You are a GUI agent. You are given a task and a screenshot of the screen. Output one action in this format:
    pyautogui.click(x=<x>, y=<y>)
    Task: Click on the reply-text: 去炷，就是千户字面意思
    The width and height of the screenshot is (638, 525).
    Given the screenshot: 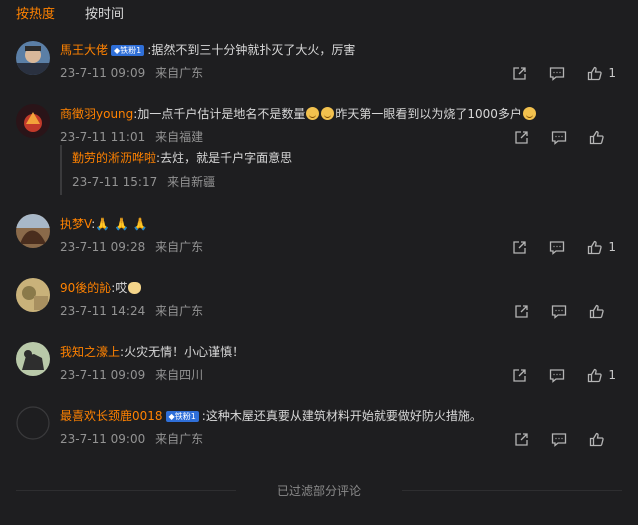 What is the action you would take?
    pyautogui.click(x=226, y=158)
    